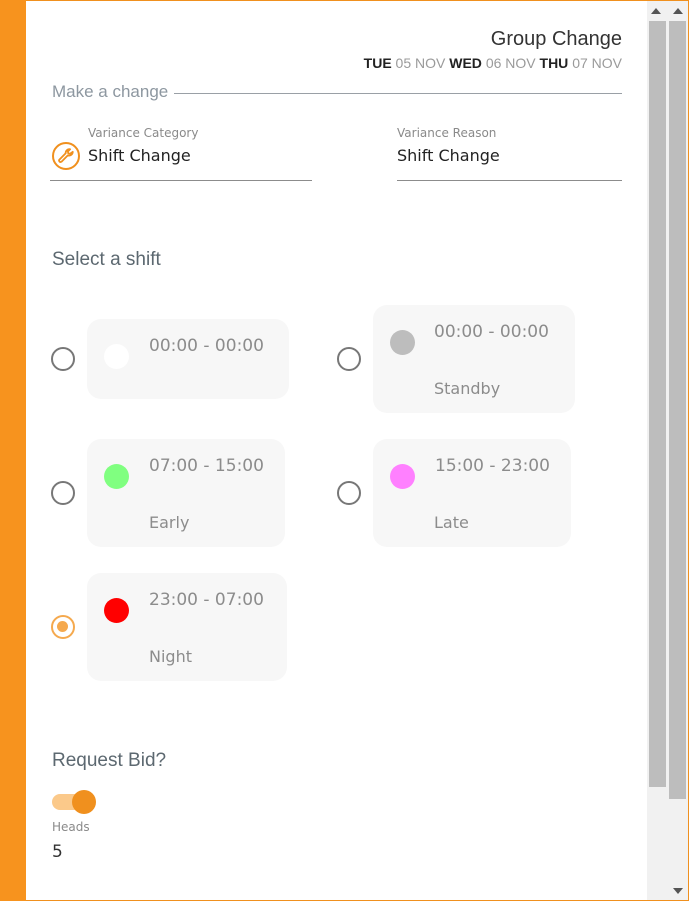 The width and height of the screenshot is (689, 901). I want to click on shift-time: 15:00 - 23:00, so click(492, 466).